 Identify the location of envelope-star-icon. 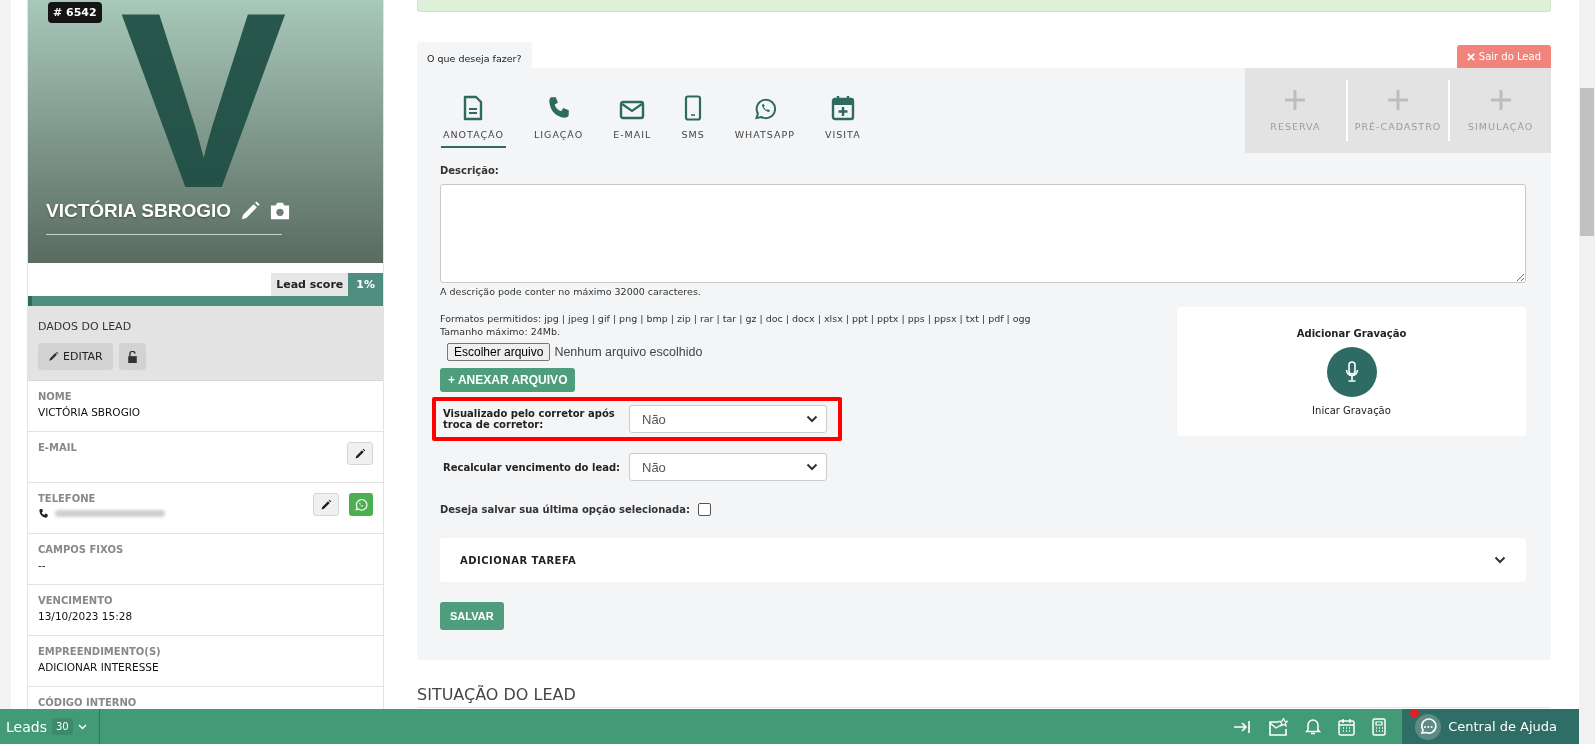
(1278, 726).